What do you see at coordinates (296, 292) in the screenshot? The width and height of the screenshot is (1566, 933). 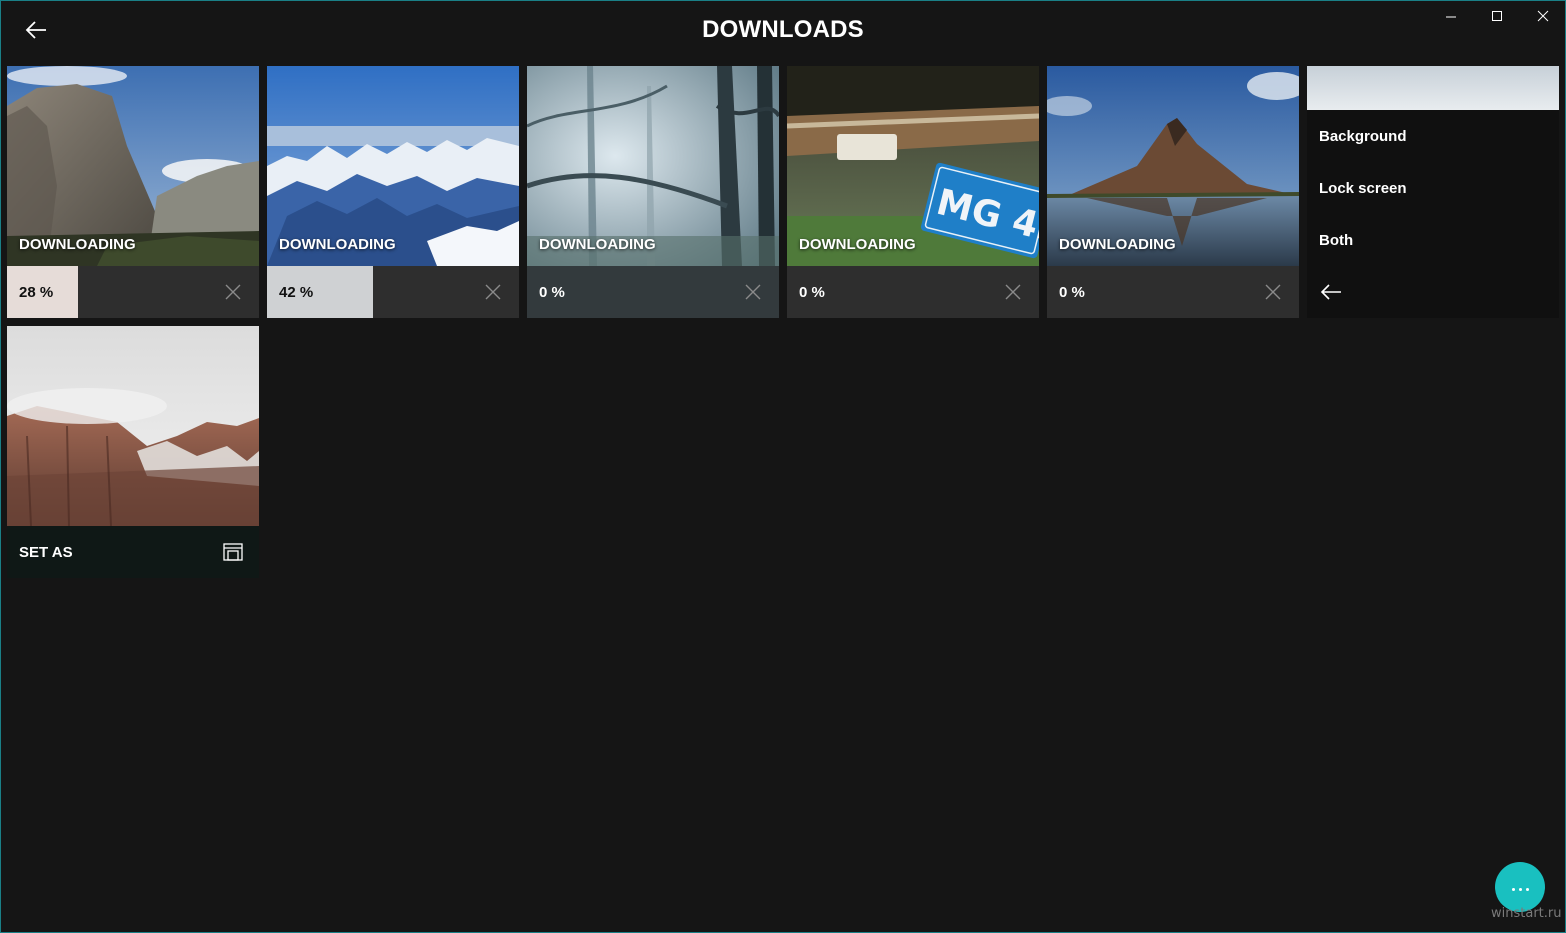 I see `progress-percent: 42 %` at bounding box center [296, 292].